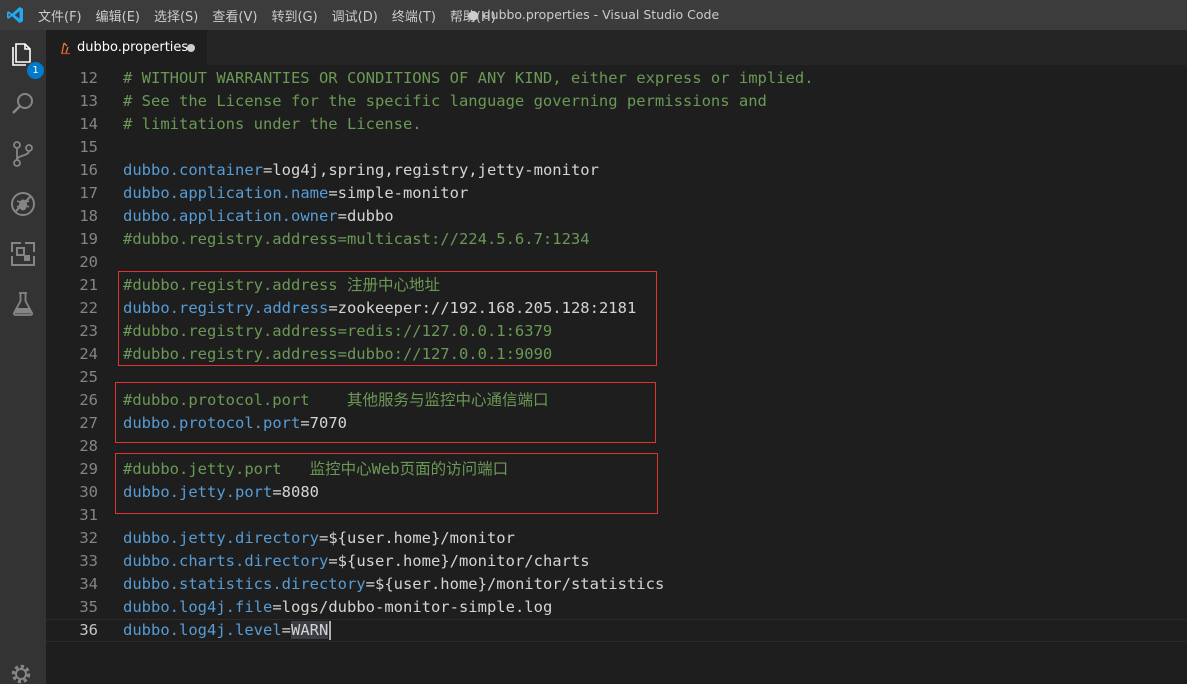 Image resolution: width=1187 pixels, height=684 pixels. What do you see at coordinates (616, 423) in the screenshot?
I see `code-line: 27 dubbo.protocol.port=7070` at bounding box center [616, 423].